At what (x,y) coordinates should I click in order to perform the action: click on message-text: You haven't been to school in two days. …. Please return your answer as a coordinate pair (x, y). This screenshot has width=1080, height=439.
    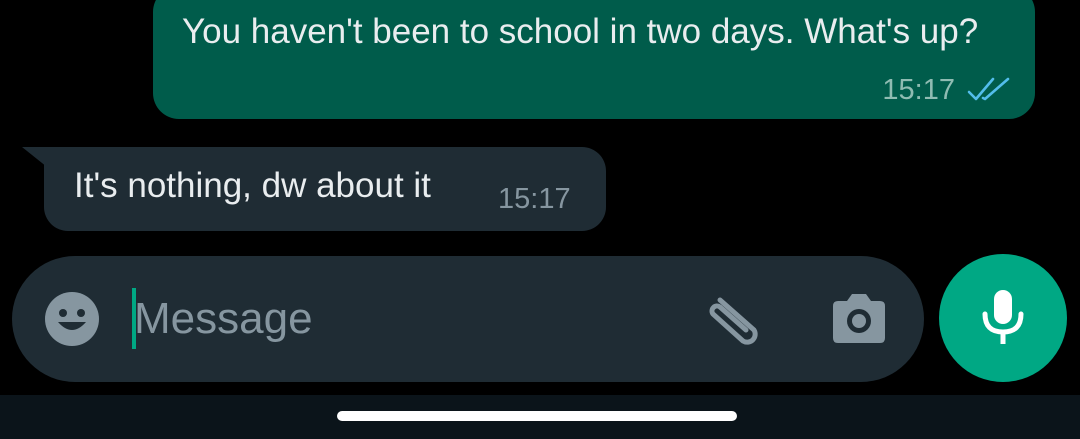
    Looking at the image, I should click on (580, 31).